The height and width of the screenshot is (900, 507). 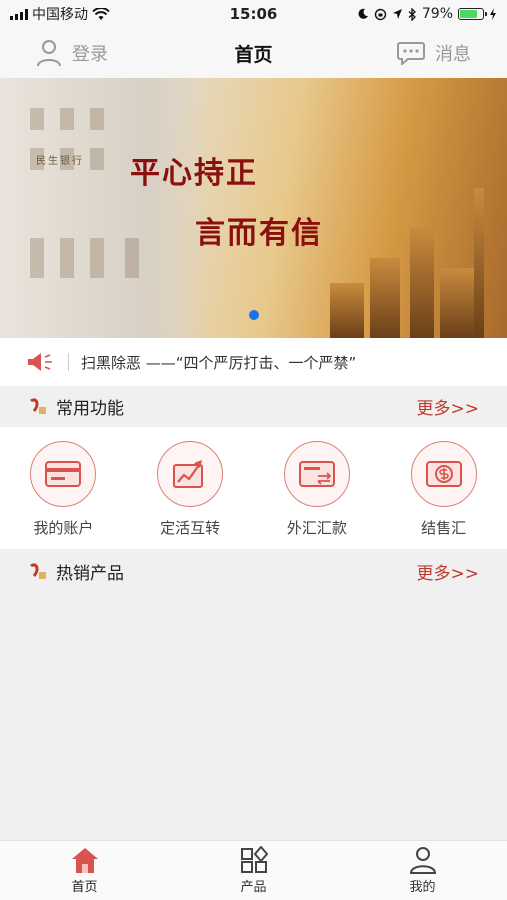 What do you see at coordinates (412, 14) in the screenshot?
I see `bluetooth-icon` at bounding box center [412, 14].